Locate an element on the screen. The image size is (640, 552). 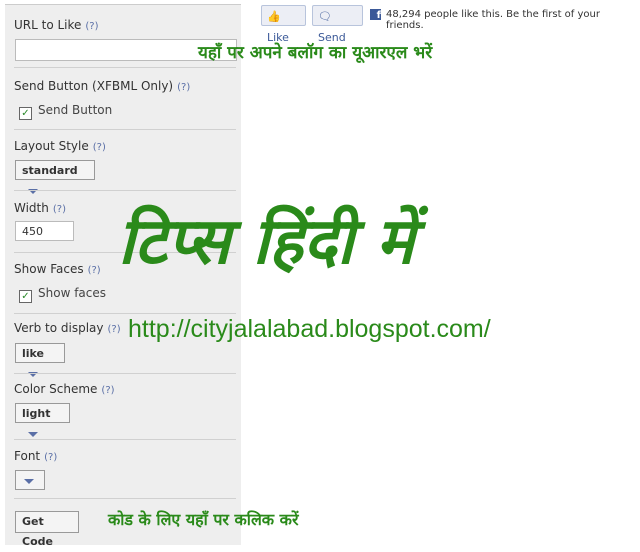
color-label: Color Scheme (?) is located at coordinates (64, 389).